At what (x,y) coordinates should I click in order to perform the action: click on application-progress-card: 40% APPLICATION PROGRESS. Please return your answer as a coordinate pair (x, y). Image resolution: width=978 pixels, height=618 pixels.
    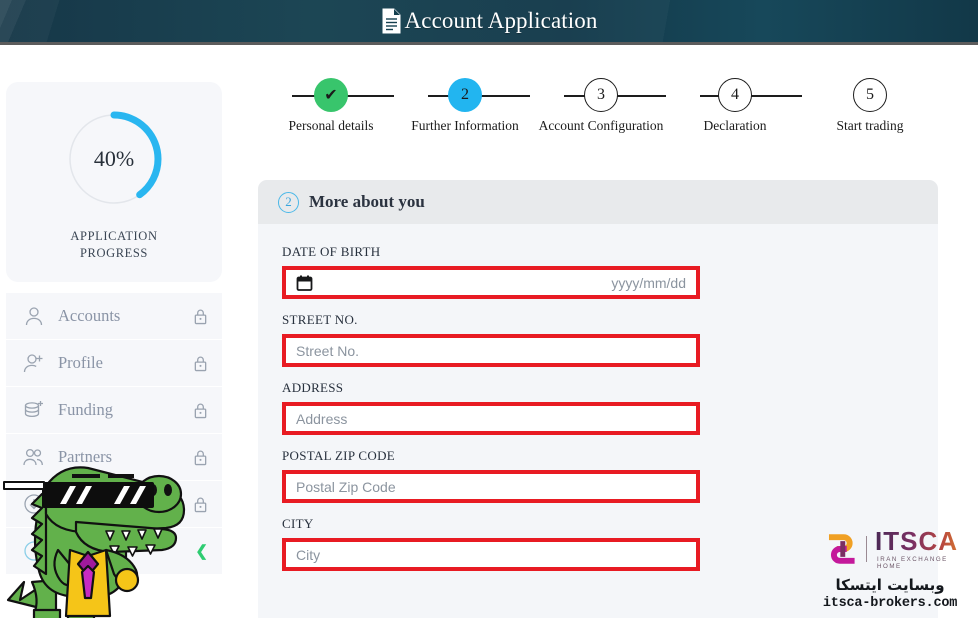
    Looking at the image, I should click on (114, 182).